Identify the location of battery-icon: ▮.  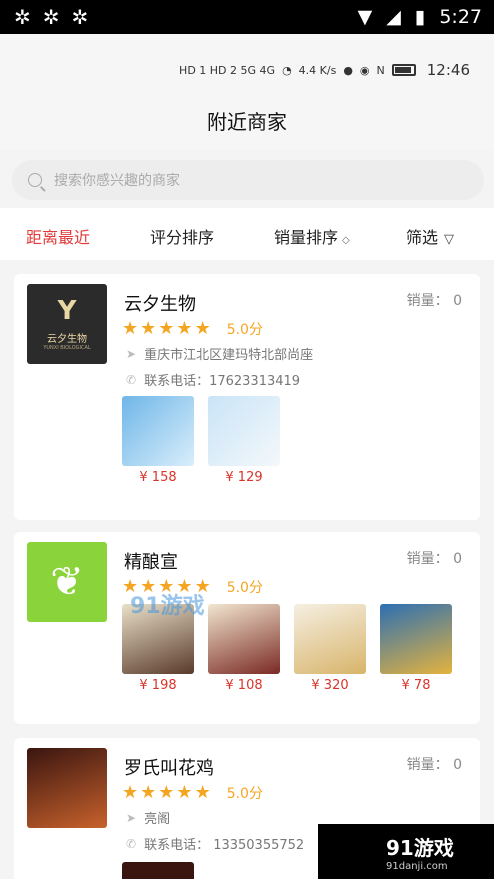
(420, 17).